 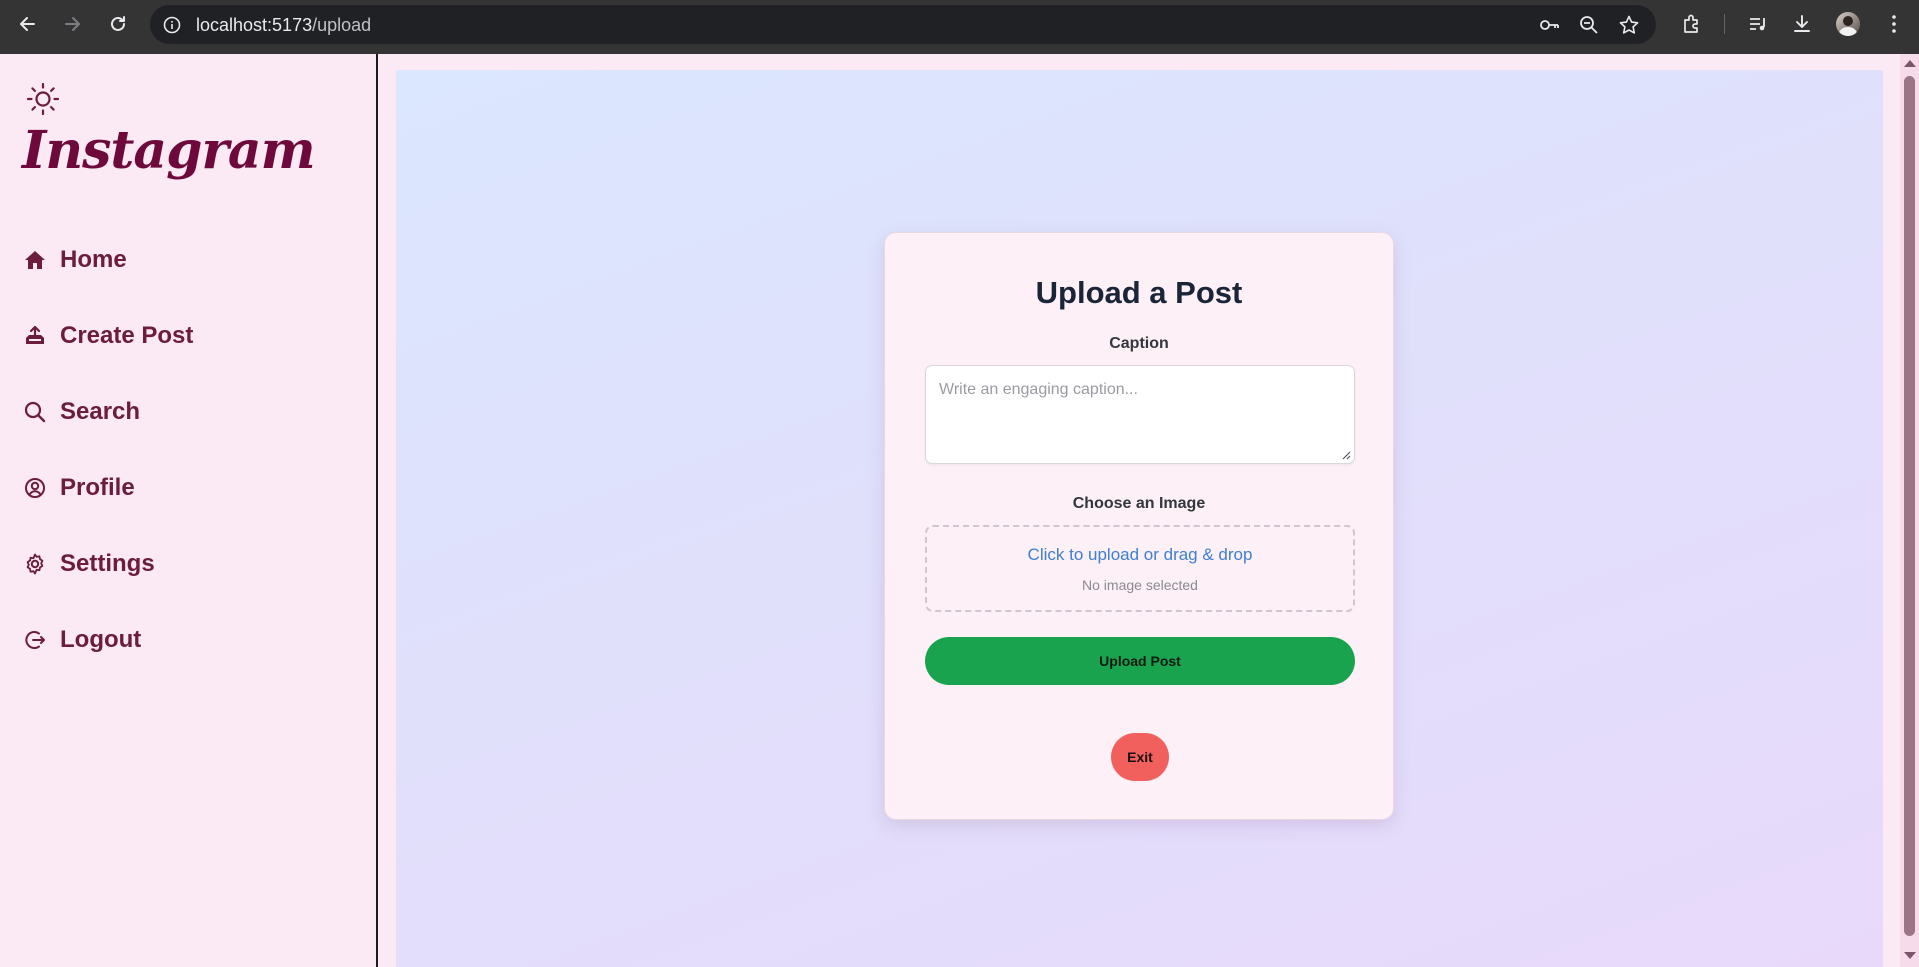 I want to click on sidebar-item-settings: Settings, so click(x=88, y=564).